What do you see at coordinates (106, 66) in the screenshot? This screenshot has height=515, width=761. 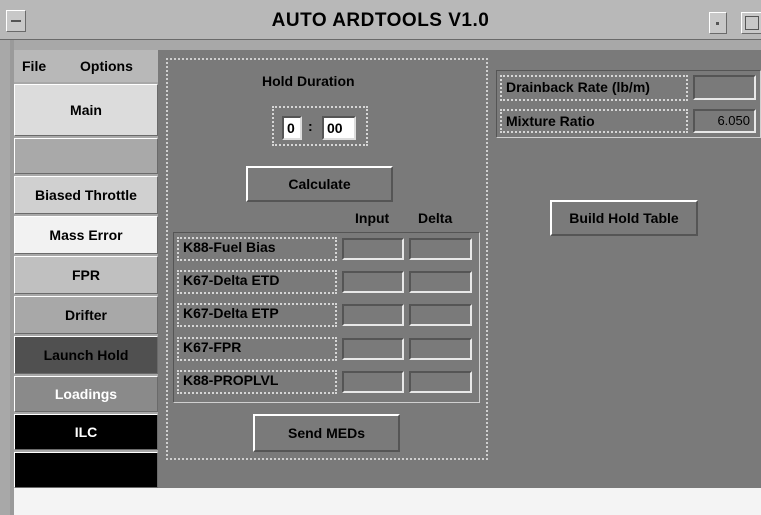 I see `menu-options: Options` at bounding box center [106, 66].